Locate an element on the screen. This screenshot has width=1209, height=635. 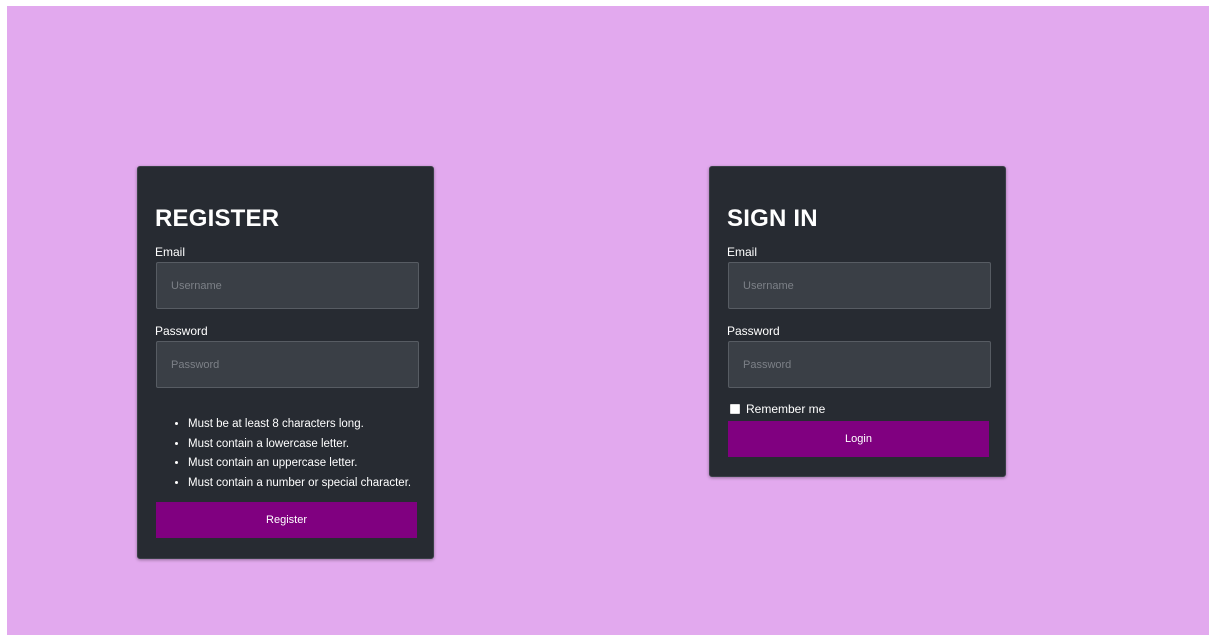
signin-card: SIGN IN Email Password Remember me Login is located at coordinates (857, 321).